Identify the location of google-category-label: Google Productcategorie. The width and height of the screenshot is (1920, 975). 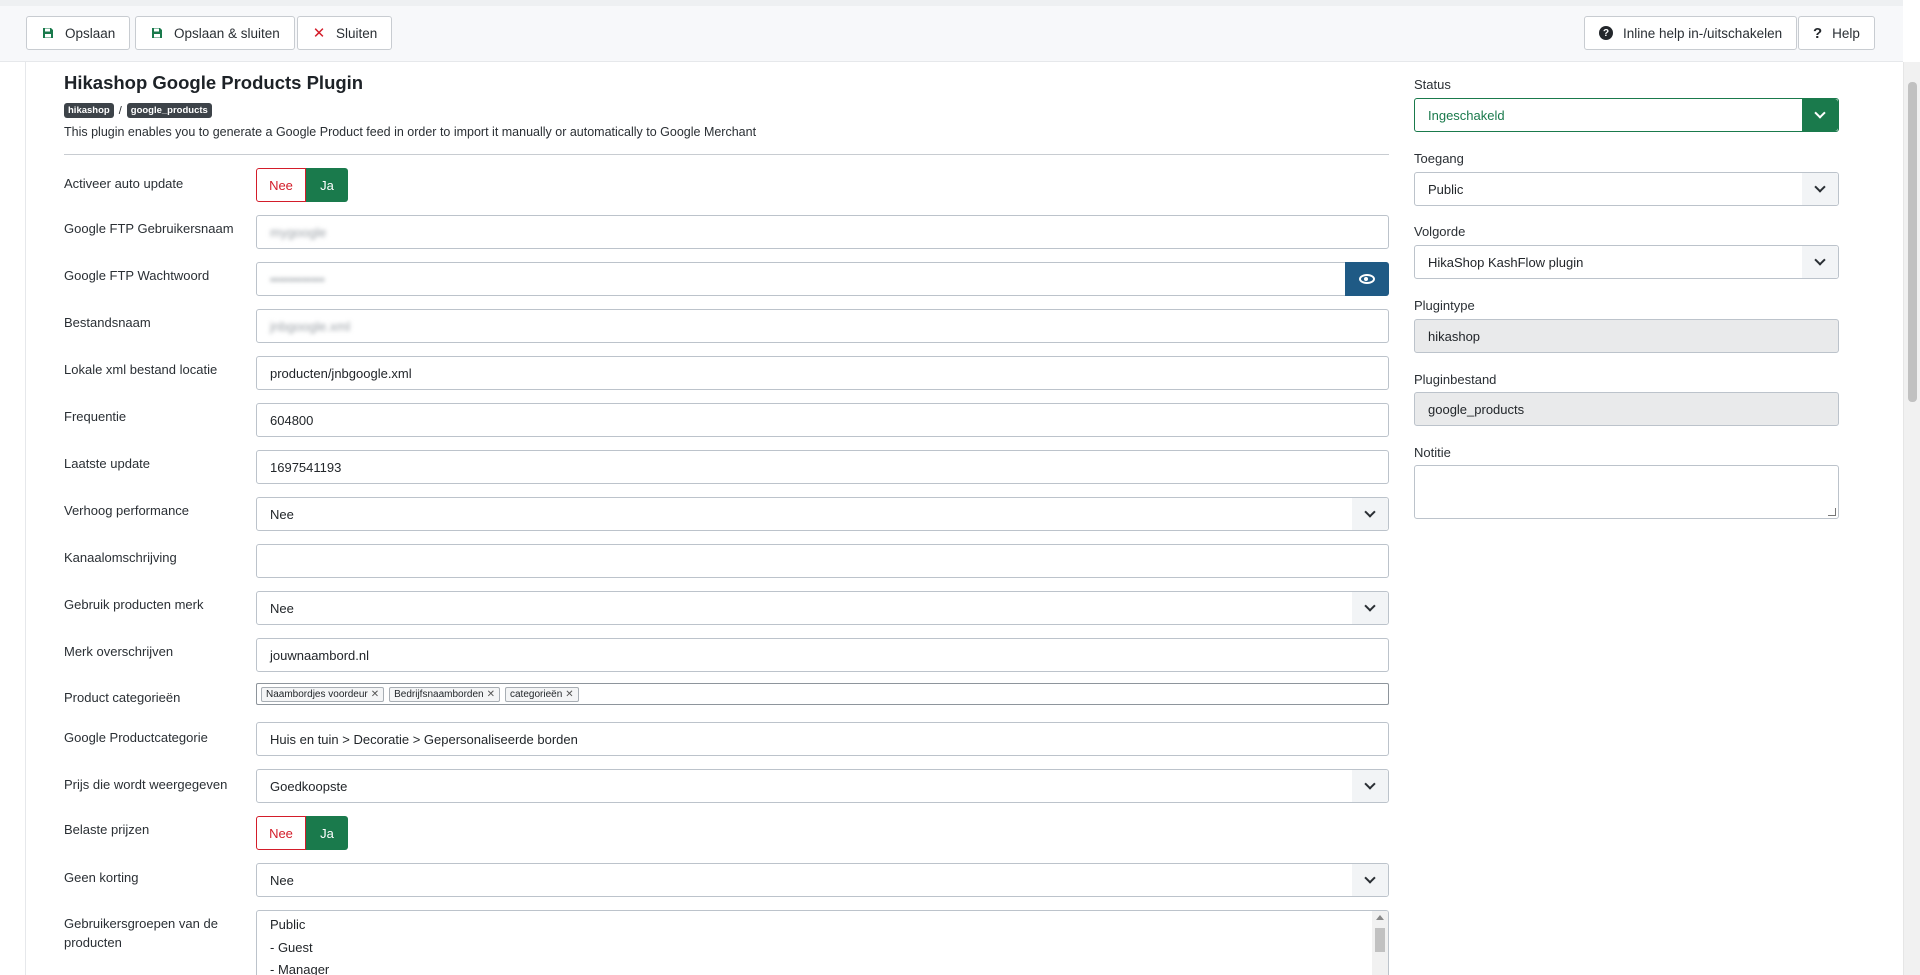
(136, 737).